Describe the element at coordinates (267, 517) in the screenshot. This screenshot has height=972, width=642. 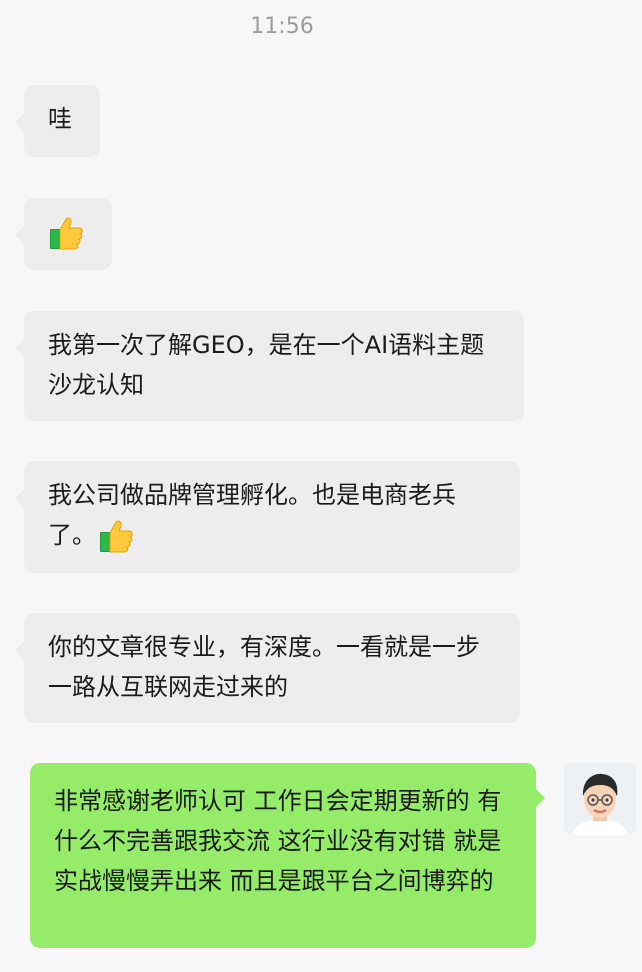
I see `incoming-message: 我公司做品牌管理孵化。也是电商老兵了。` at that location.